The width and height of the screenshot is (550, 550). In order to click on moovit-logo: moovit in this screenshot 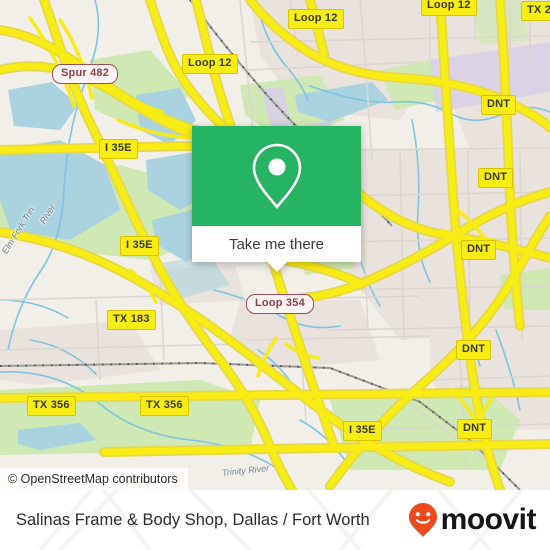, I will do `click(472, 520)`.